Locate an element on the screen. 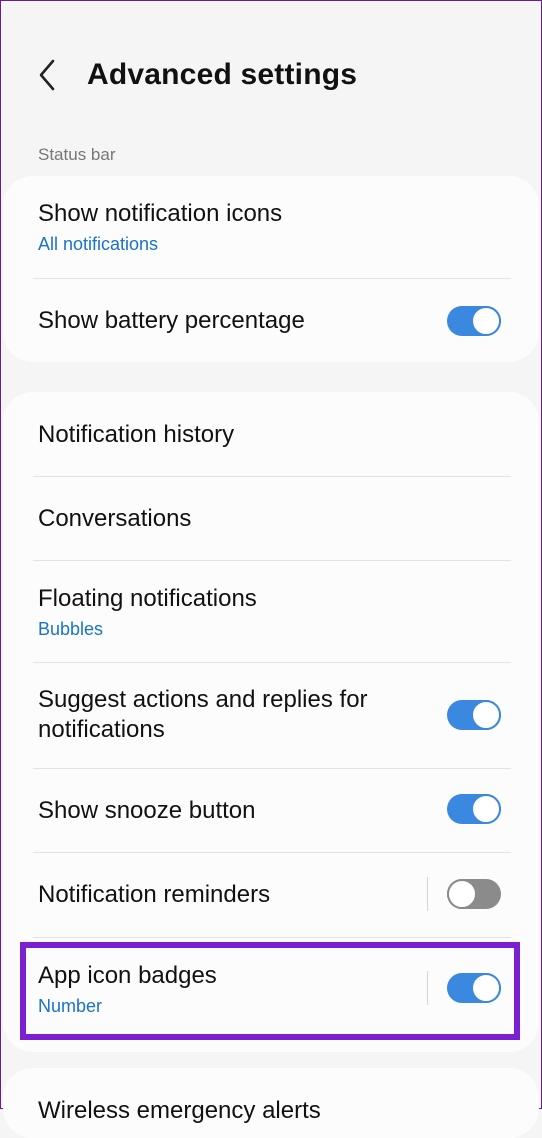 This screenshot has height=1138, width=542. suggest-actions-toggle is located at coordinates (474, 715).